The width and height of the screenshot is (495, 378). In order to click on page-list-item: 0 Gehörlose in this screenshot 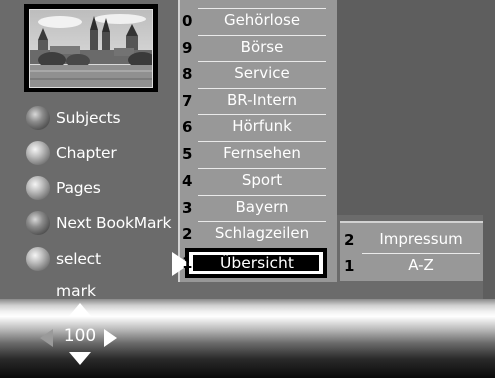, I will do `click(255, 21)`.